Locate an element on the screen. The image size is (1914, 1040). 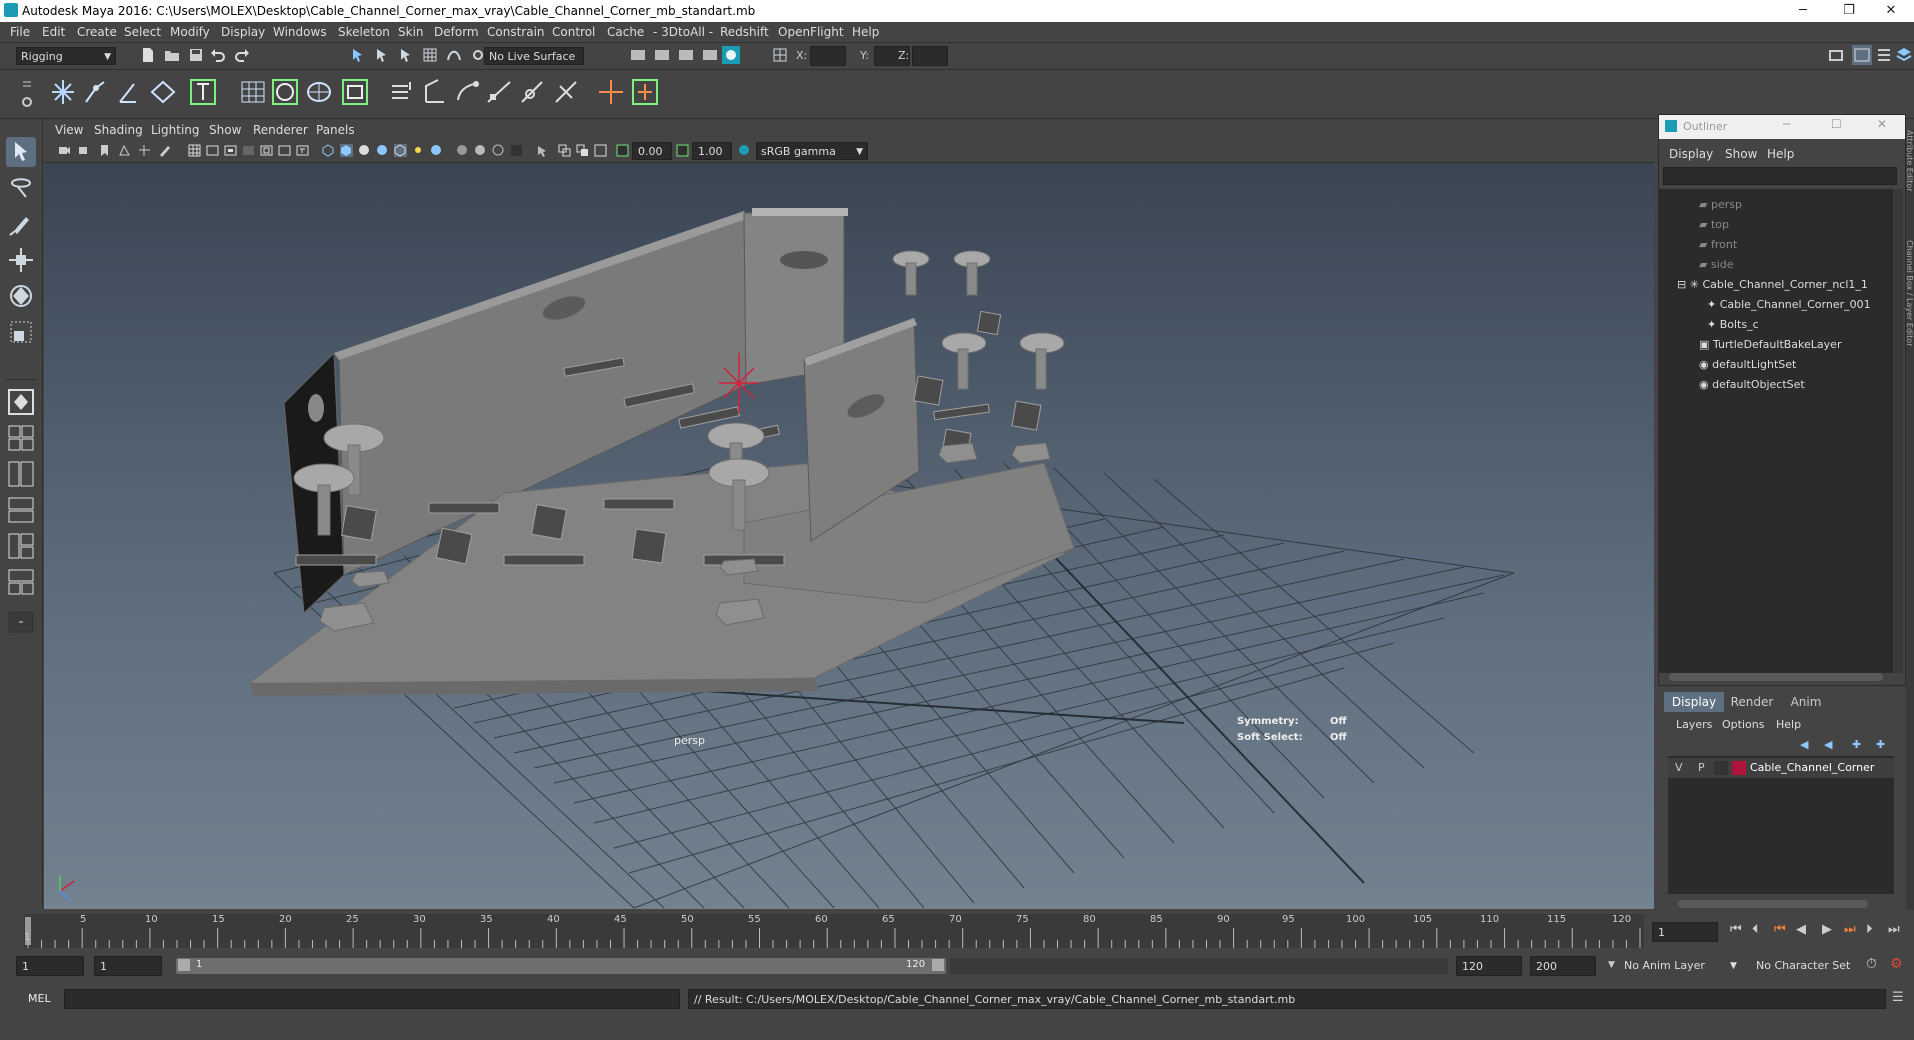
parent-constraint-icon is located at coordinates (533, 92).